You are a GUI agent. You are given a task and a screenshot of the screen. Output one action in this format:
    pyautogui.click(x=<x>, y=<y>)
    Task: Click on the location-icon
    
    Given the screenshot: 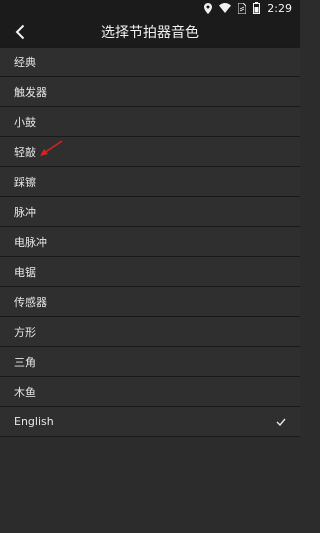 What is the action you would take?
    pyautogui.click(x=208, y=8)
    